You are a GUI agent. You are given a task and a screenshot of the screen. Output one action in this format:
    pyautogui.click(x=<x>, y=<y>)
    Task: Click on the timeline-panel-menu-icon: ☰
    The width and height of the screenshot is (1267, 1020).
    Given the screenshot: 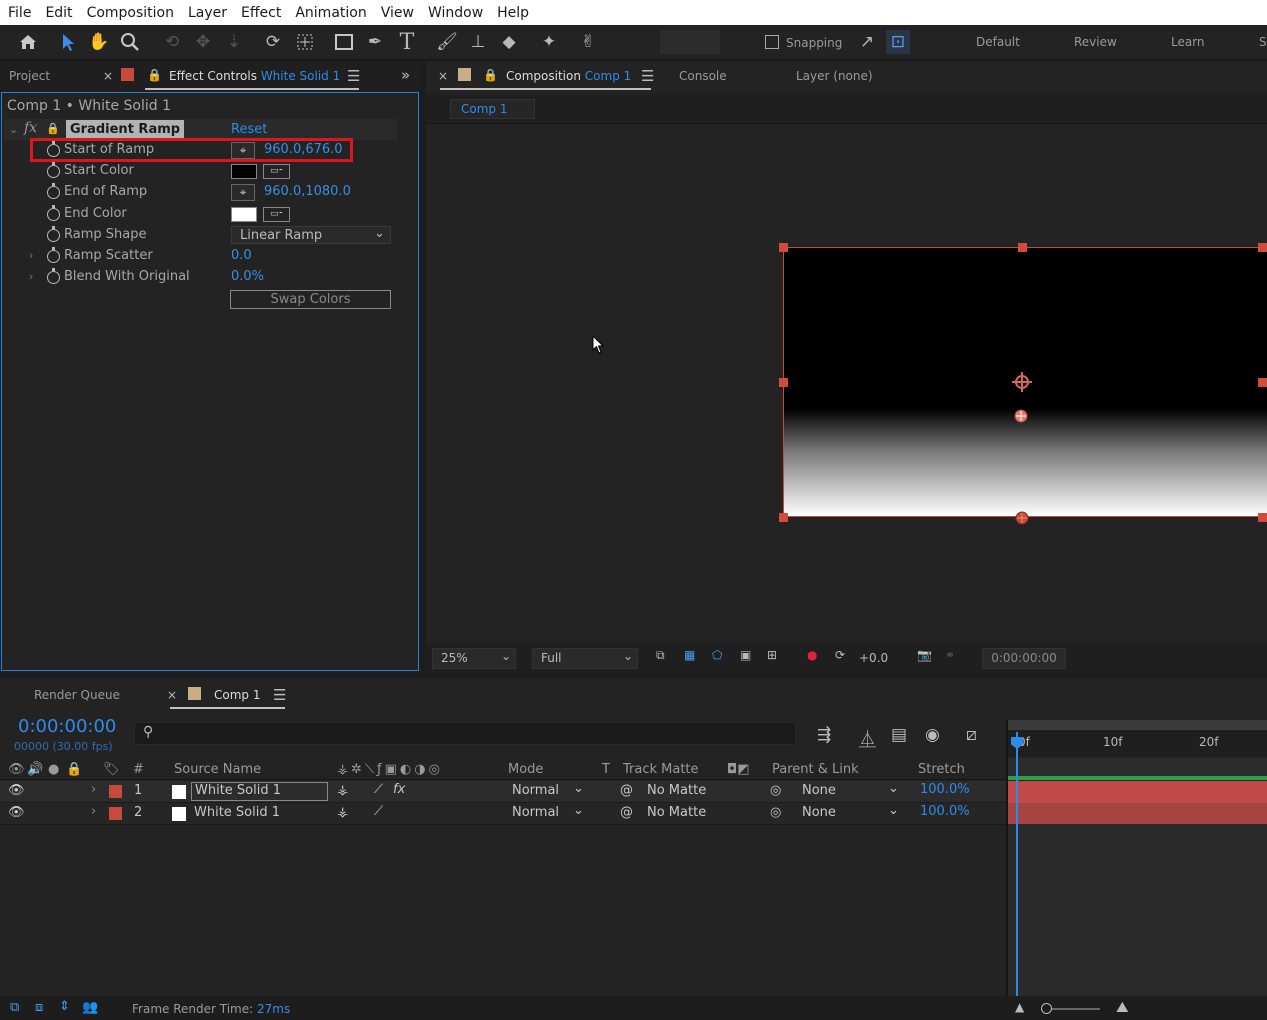 What is the action you would take?
    pyautogui.click(x=279, y=695)
    